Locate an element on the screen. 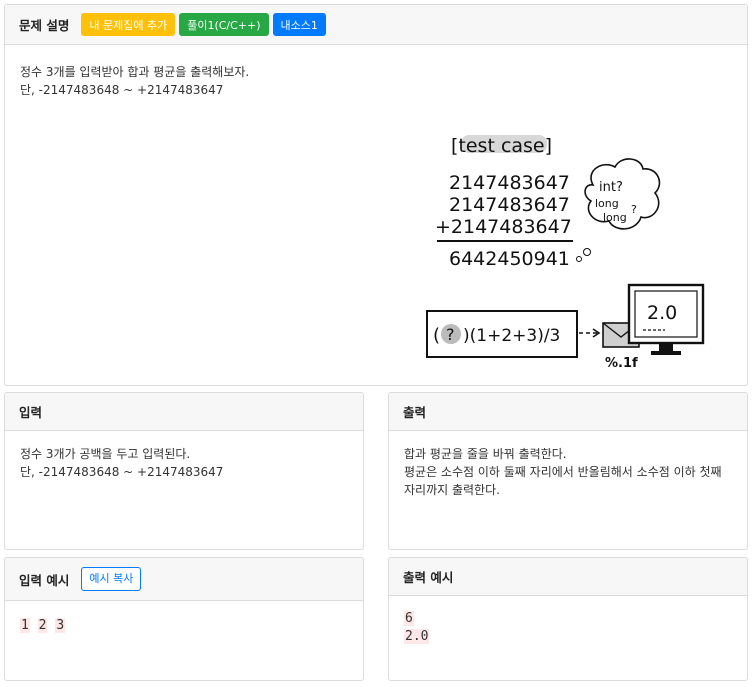 The width and height of the screenshot is (756, 687). illustration-heading: [test case] is located at coordinates (501, 146).